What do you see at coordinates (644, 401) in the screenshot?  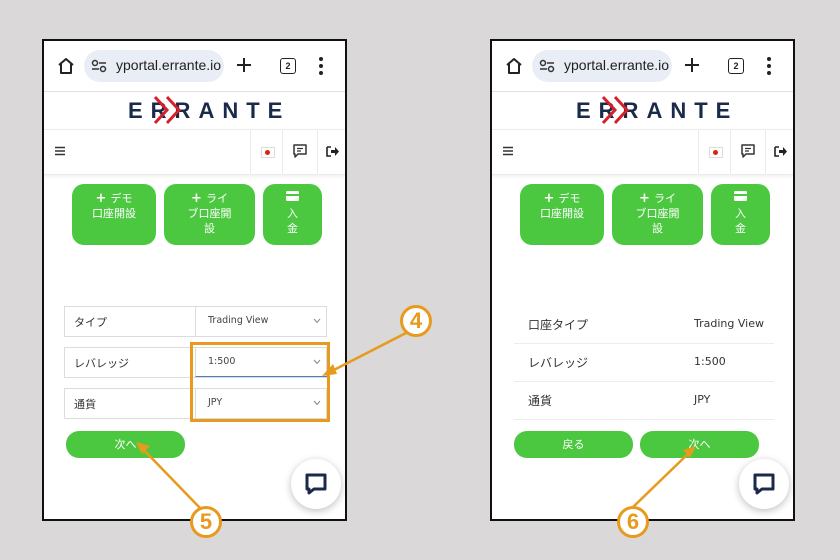 I see `summary-row-currency: 通貨 JPY` at bounding box center [644, 401].